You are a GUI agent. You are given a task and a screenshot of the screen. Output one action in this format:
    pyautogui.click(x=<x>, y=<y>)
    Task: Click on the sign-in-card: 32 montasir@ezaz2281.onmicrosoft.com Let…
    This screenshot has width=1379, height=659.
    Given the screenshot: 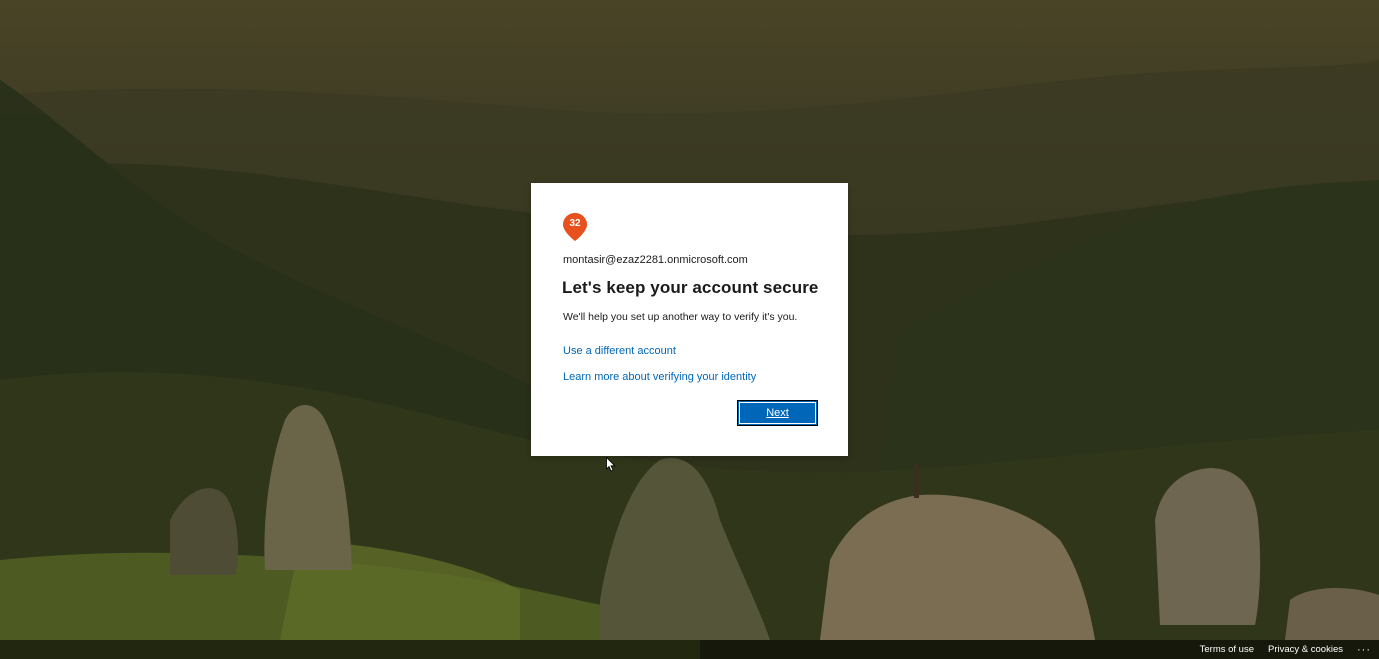 What is the action you would take?
    pyautogui.click(x=689, y=319)
    